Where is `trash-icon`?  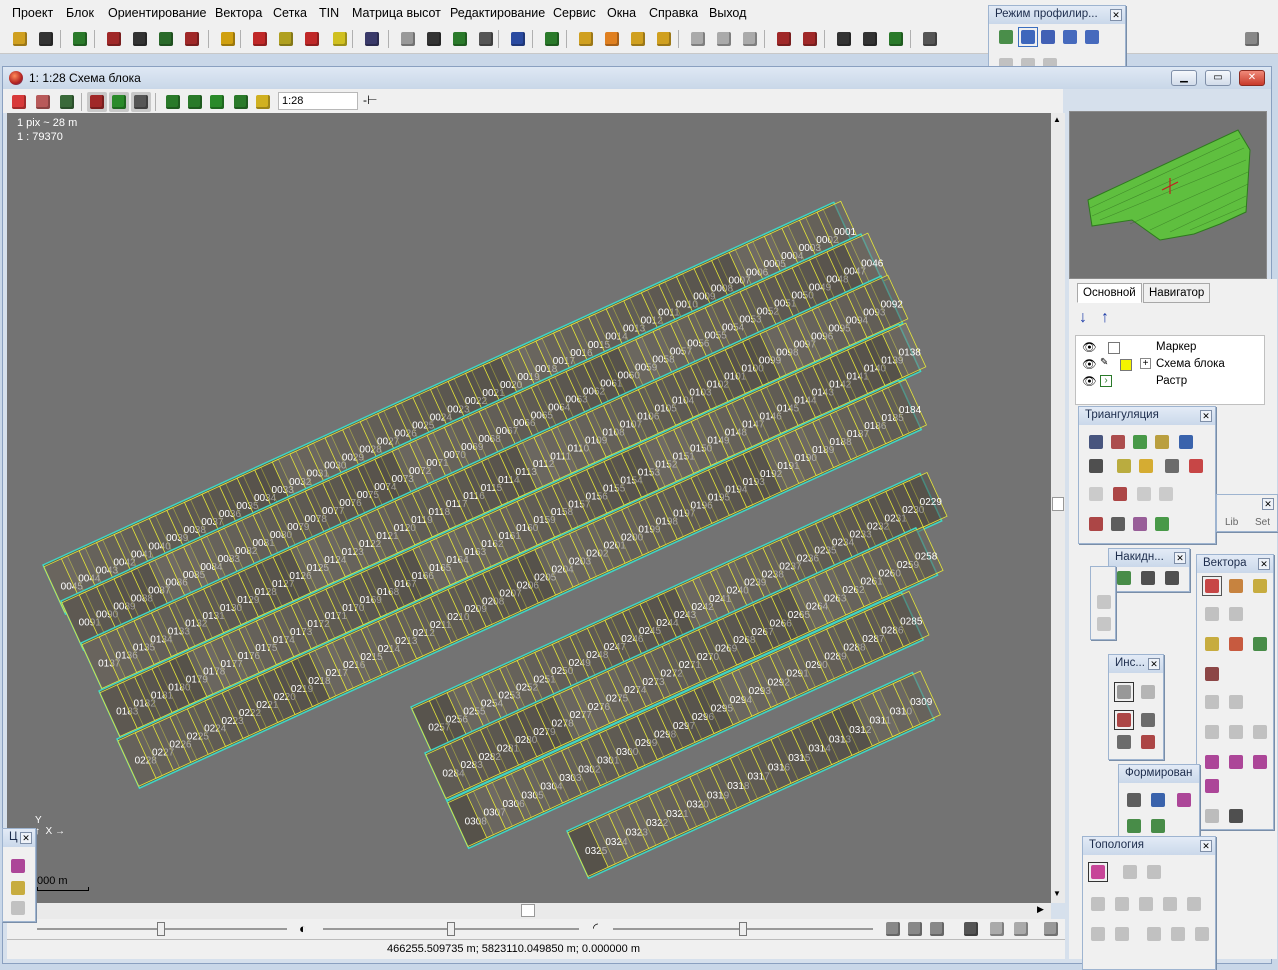 trash-icon is located at coordinates (1196, 466).